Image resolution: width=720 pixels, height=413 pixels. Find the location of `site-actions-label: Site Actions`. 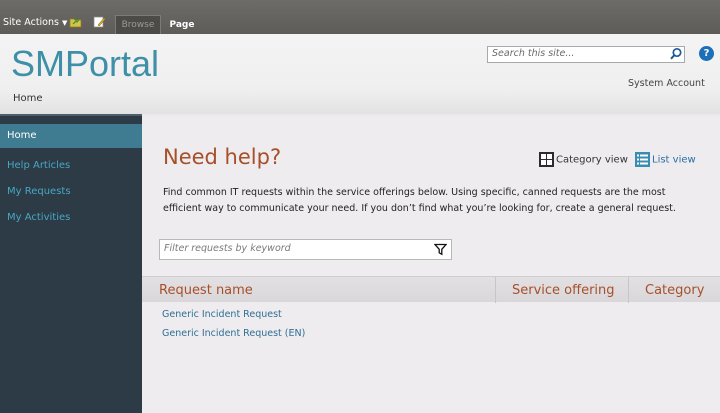

site-actions-label: Site Actions is located at coordinates (31, 22).